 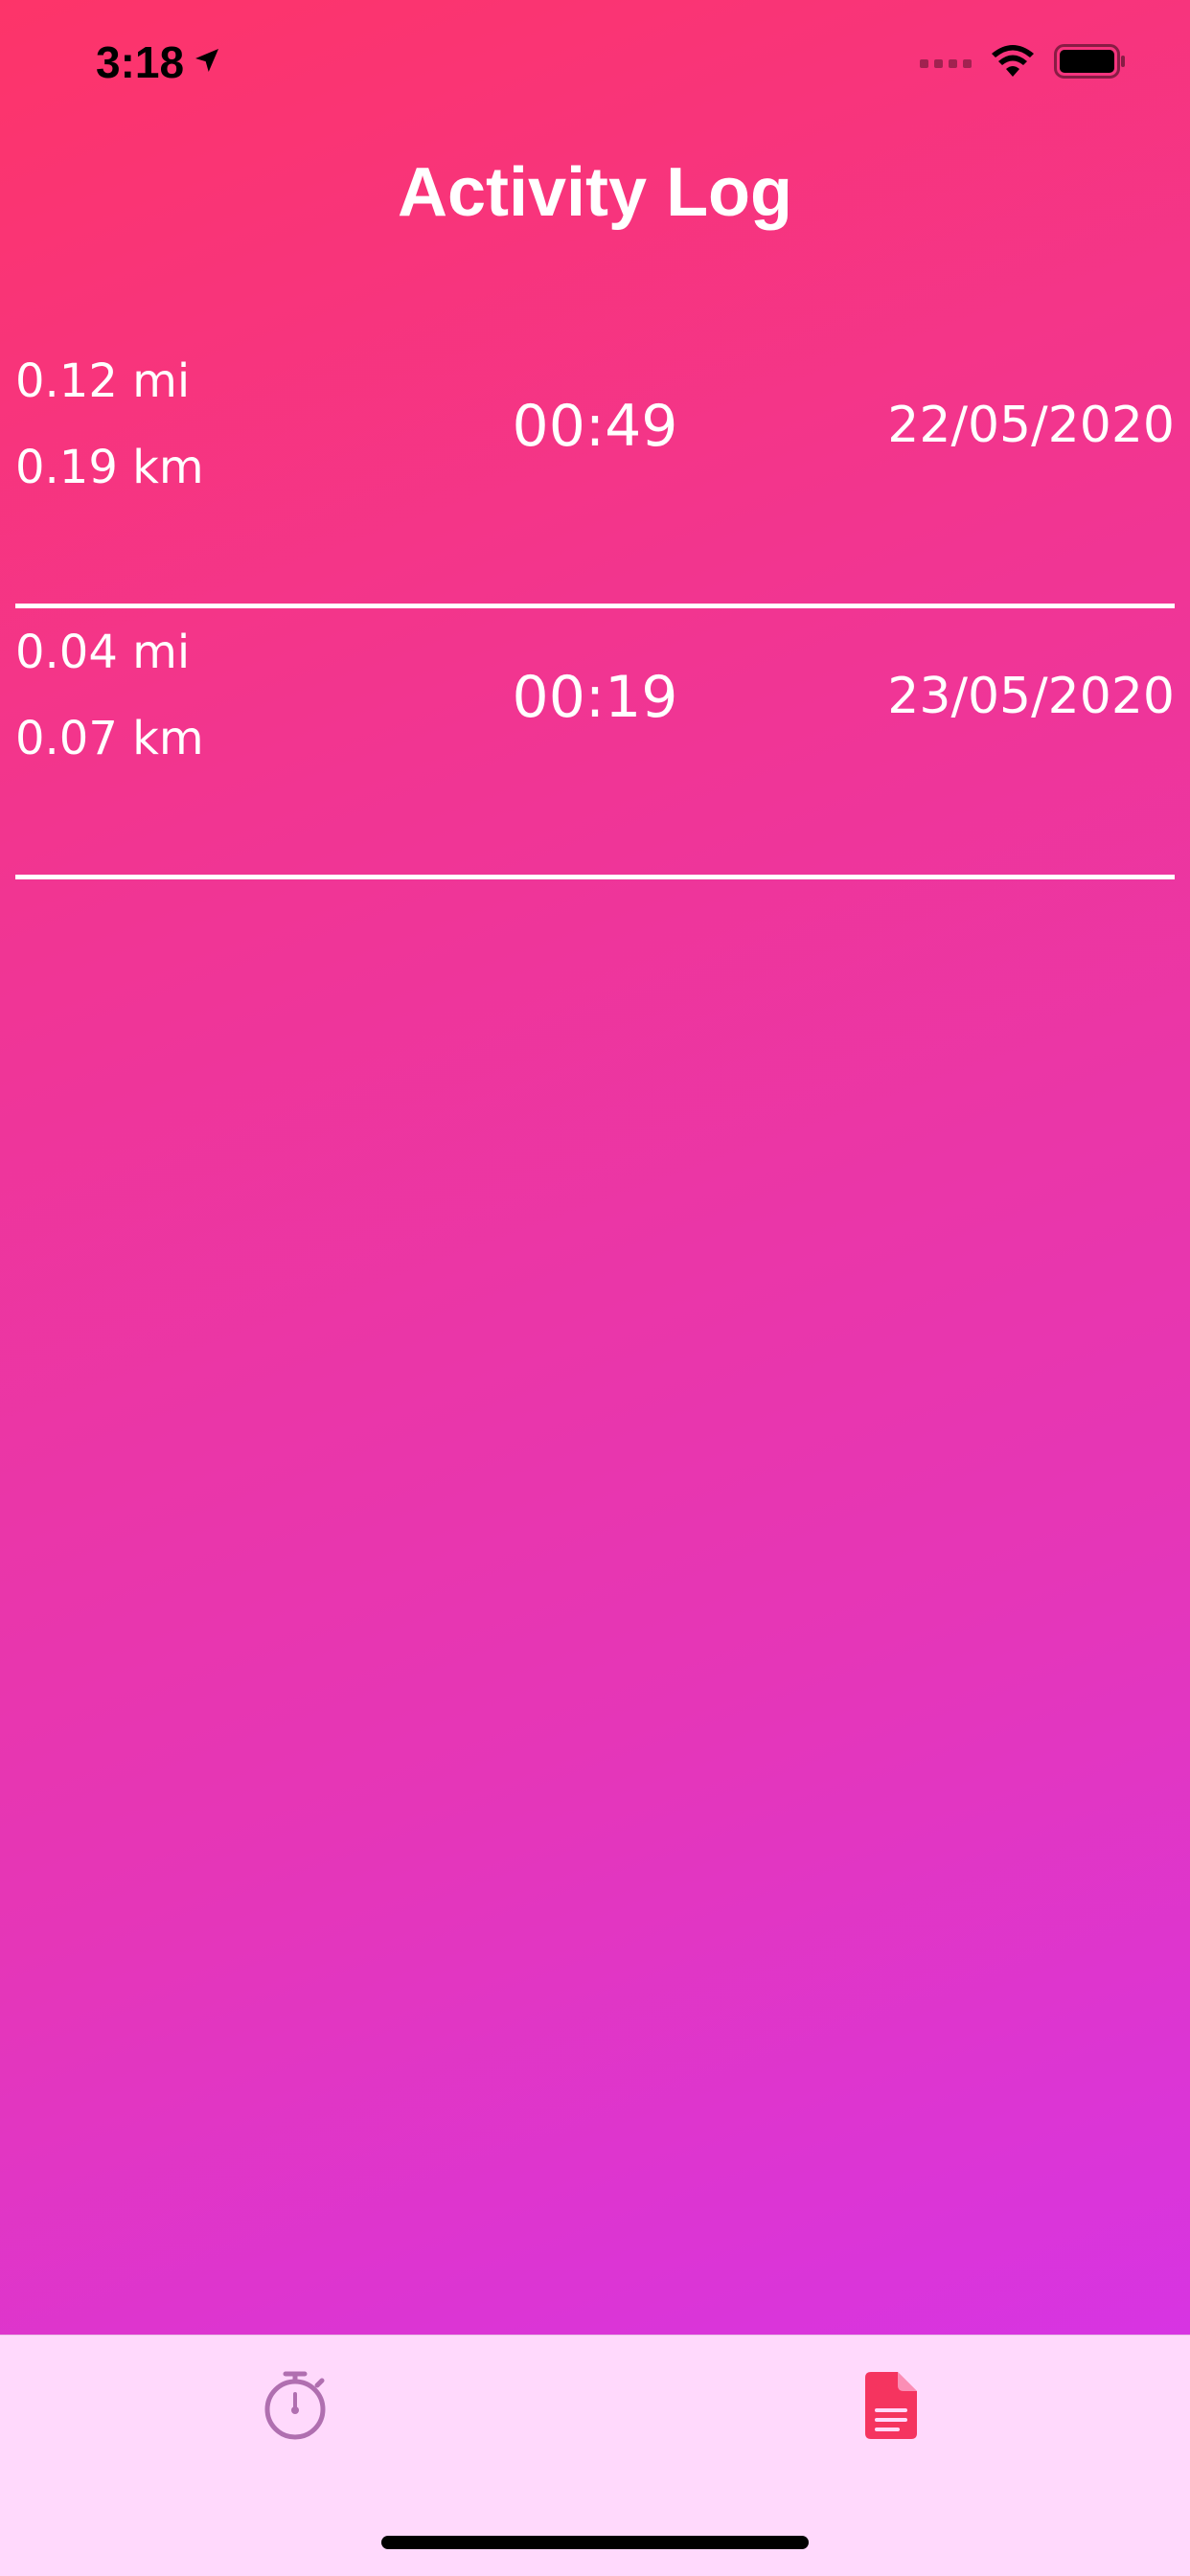 I want to click on status-time-group: 3:18, so click(x=159, y=62).